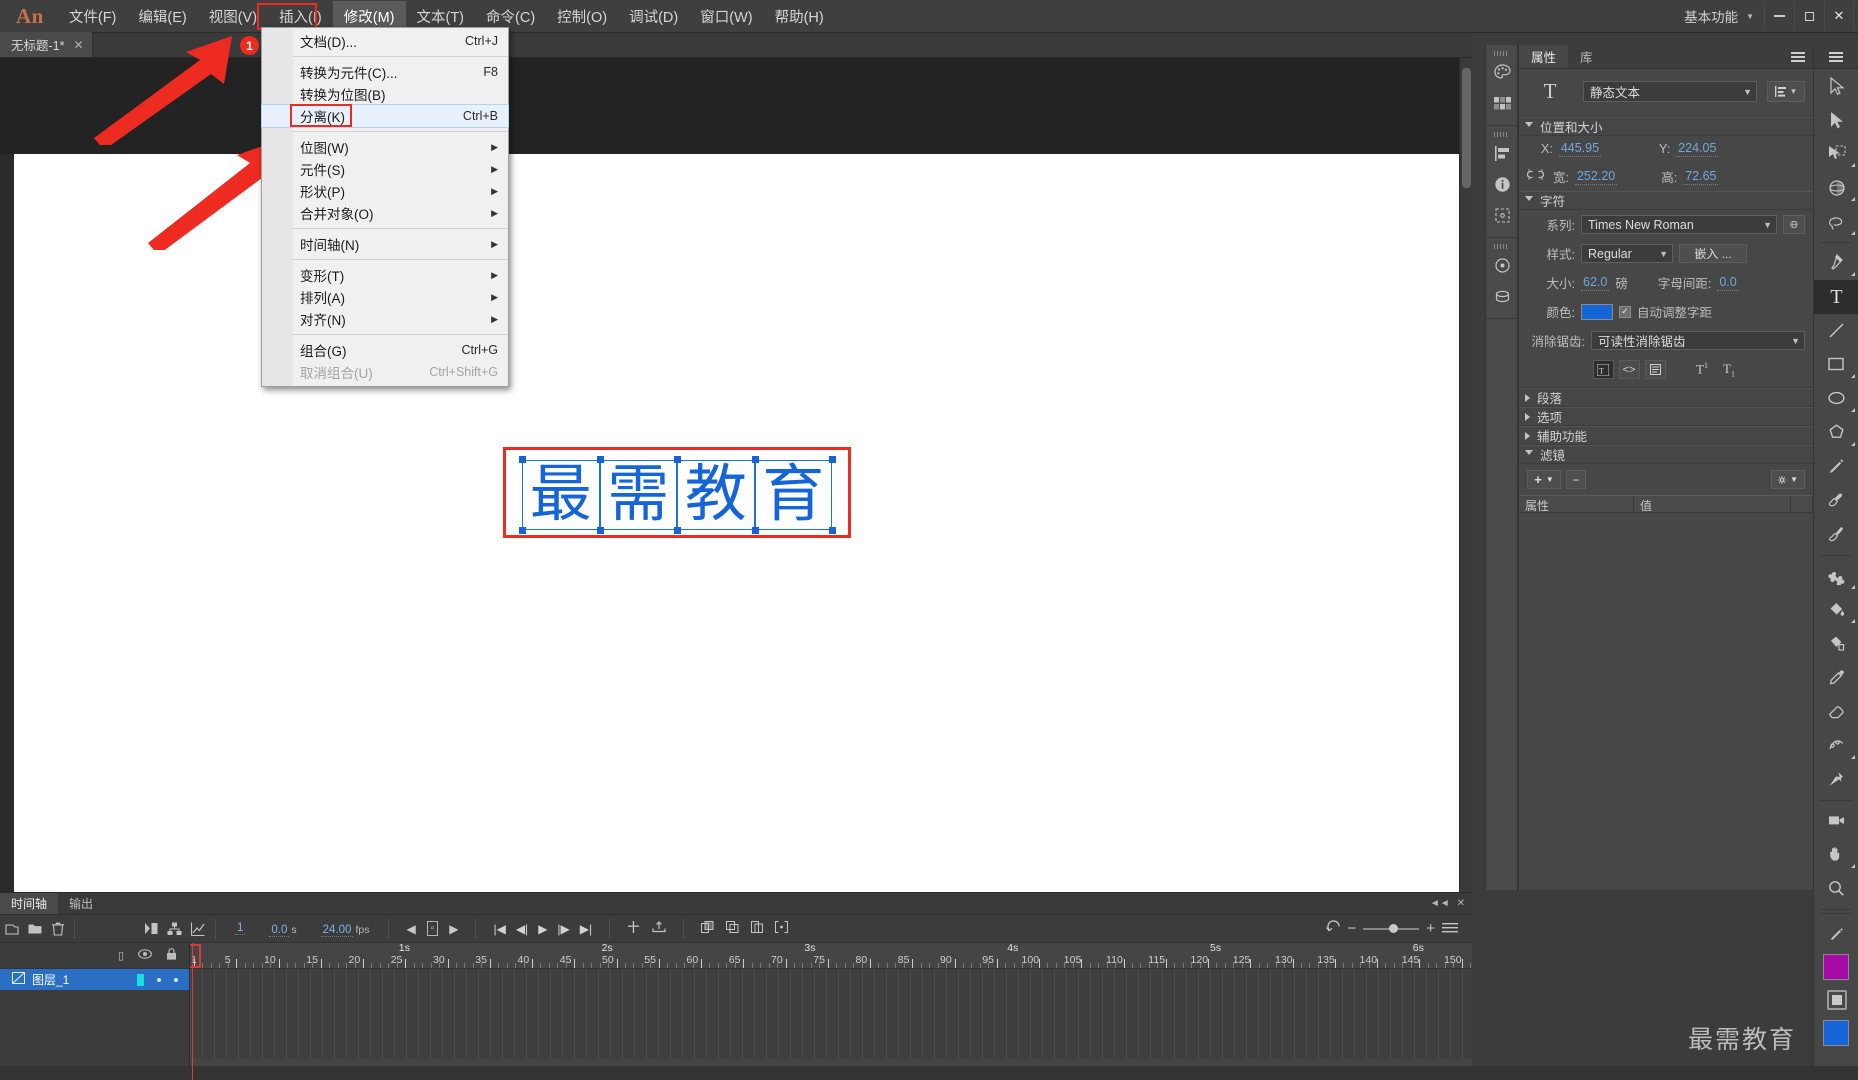 This screenshot has height=1080, width=1858. Describe the element at coordinates (432, 928) in the screenshot. I see `keyframe-icon: ▫` at that location.